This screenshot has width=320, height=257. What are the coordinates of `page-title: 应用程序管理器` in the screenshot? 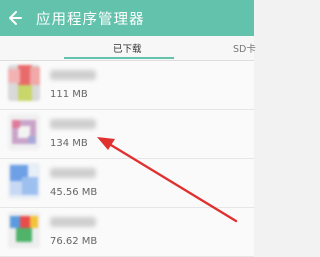 It's located at (90, 20).